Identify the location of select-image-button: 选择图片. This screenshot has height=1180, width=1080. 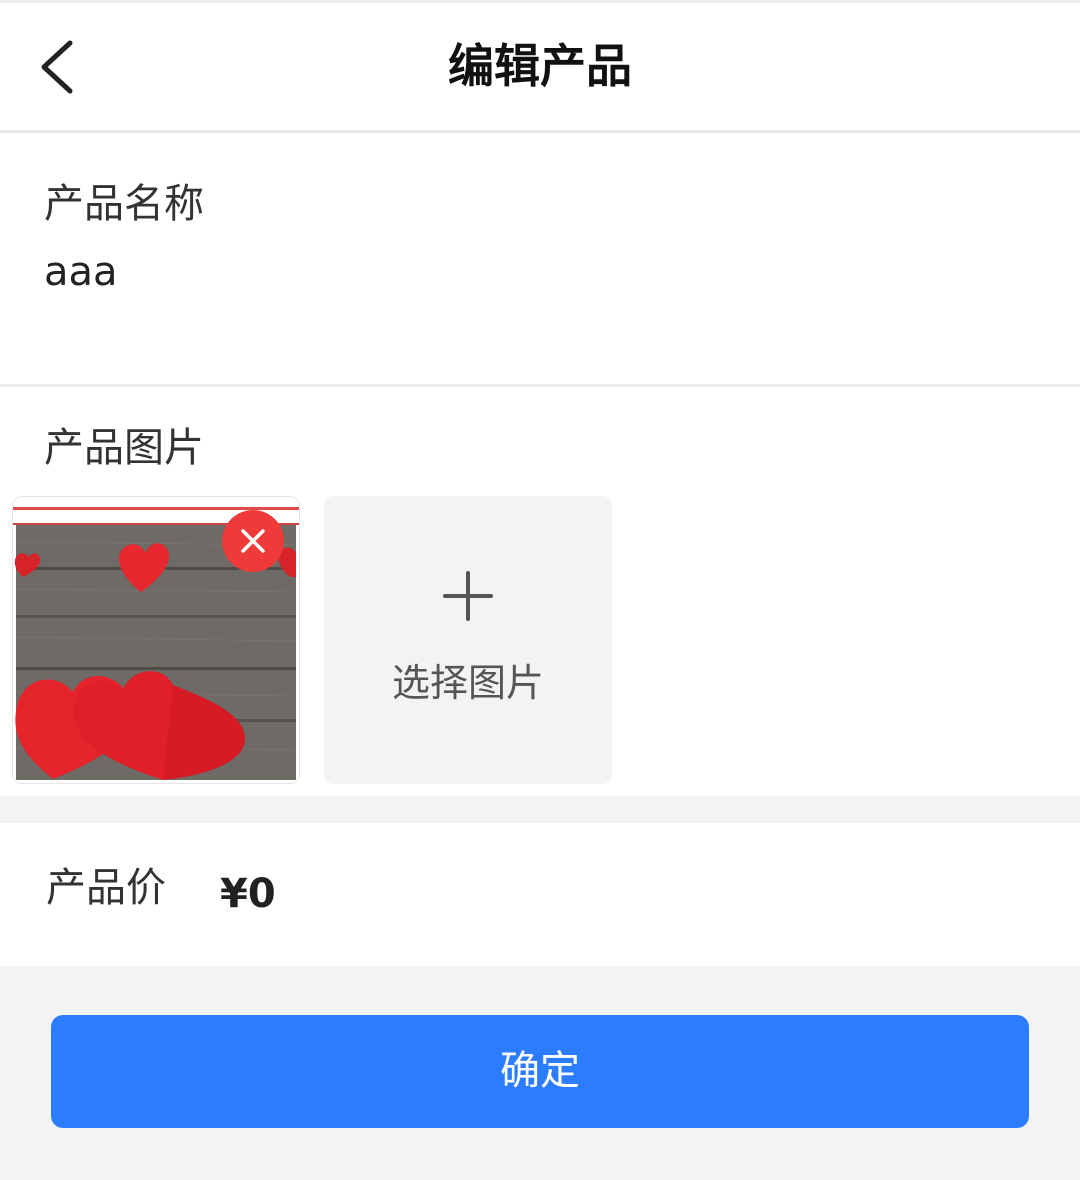
(468, 640).